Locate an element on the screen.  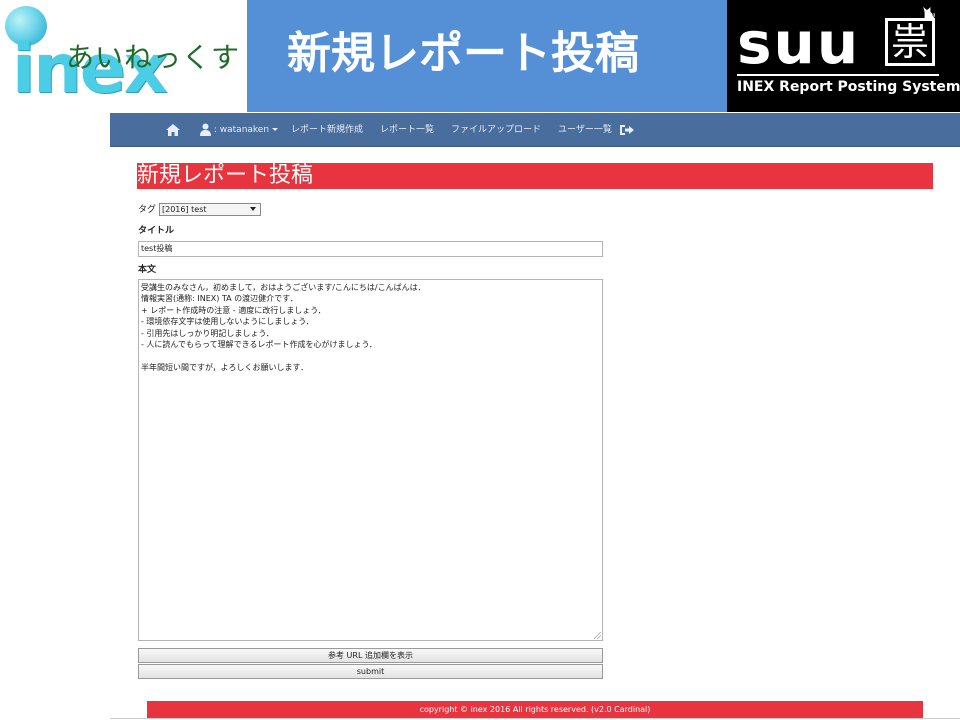
user-icon is located at coordinates (205, 129).